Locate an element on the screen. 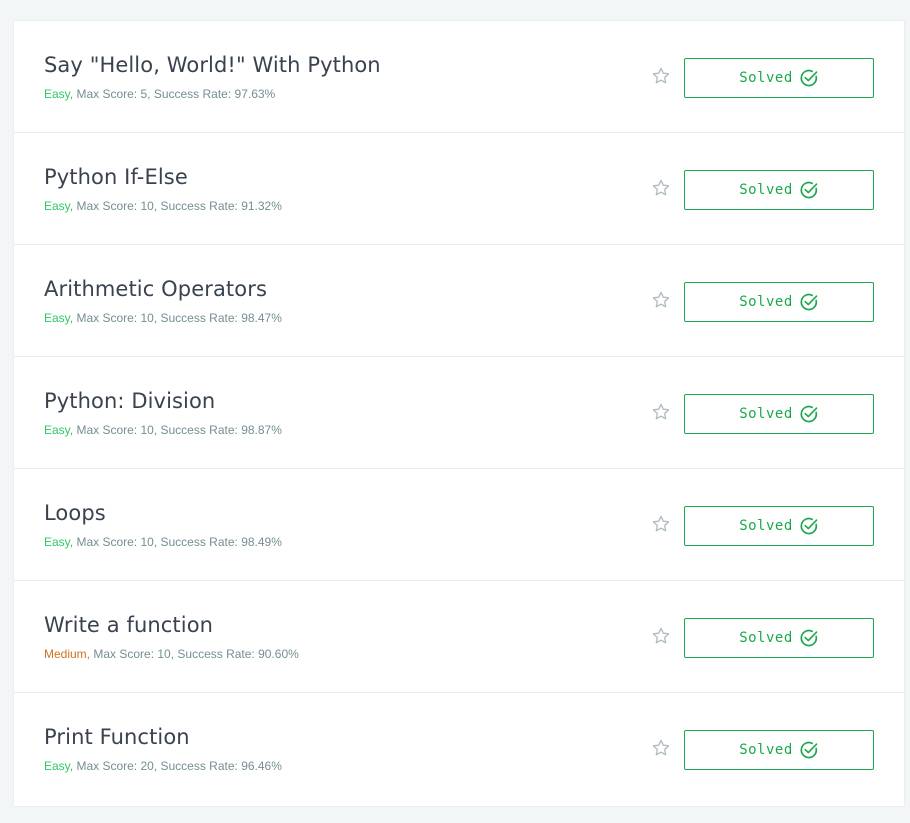 This screenshot has width=910, height=823. challenge-stats: Max Score: 10, Success Rate: 98.87% is located at coordinates (177, 430).